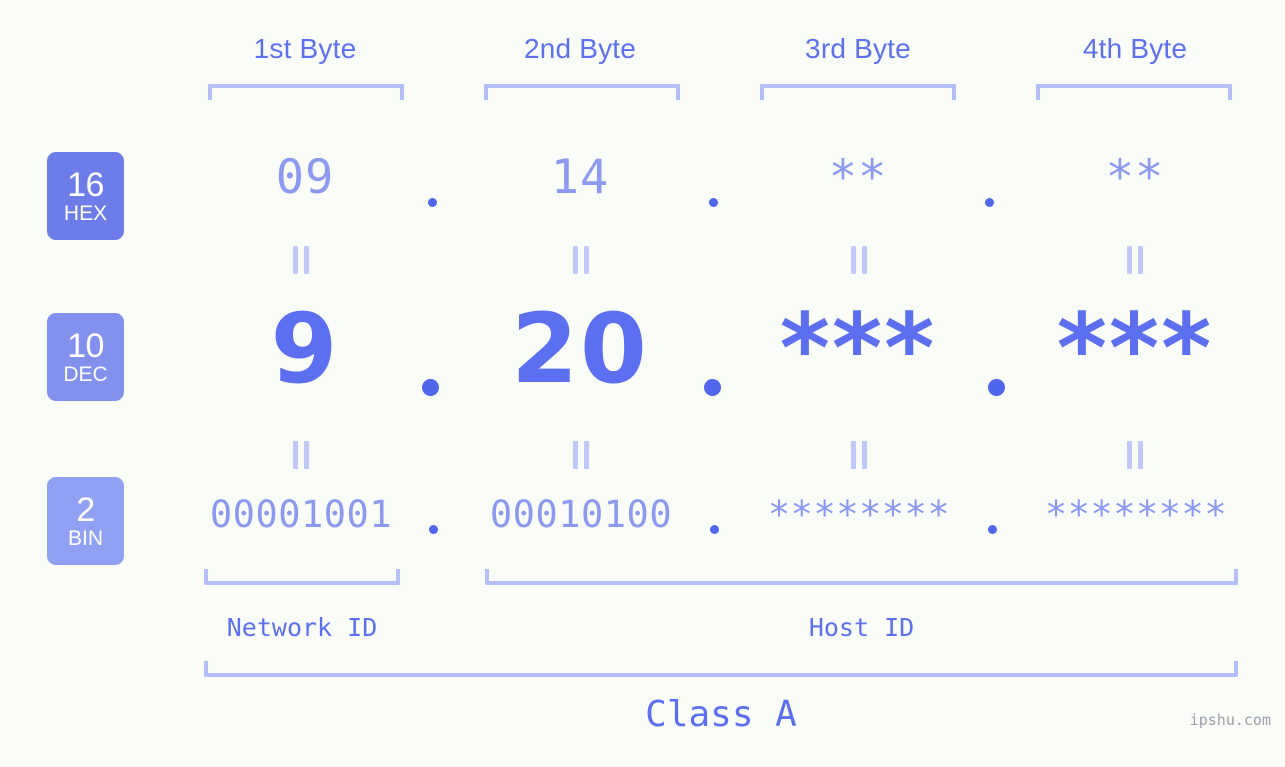 This screenshot has width=1285, height=767. What do you see at coordinates (85, 184) in the screenshot?
I see `base-badge-hex-number: 16` at bounding box center [85, 184].